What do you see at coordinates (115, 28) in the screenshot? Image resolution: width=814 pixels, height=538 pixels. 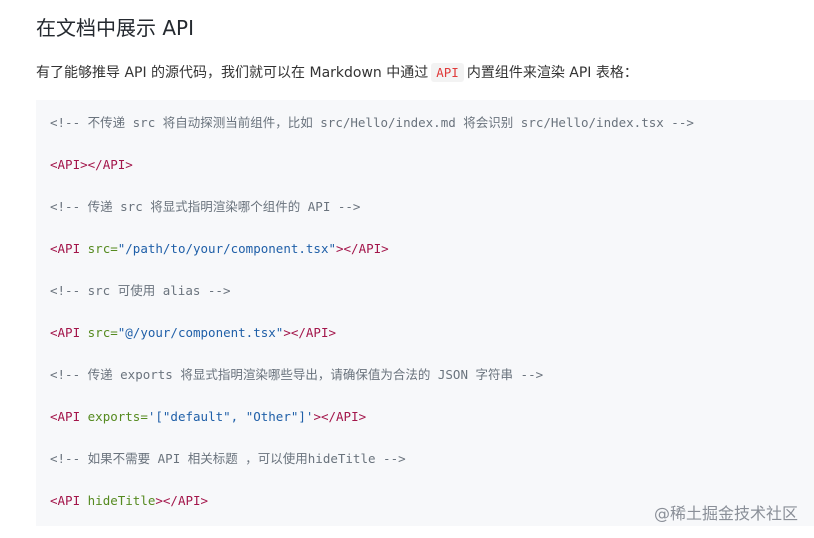 I see `section-heading: 在文档中展示 API` at bounding box center [115, 28].